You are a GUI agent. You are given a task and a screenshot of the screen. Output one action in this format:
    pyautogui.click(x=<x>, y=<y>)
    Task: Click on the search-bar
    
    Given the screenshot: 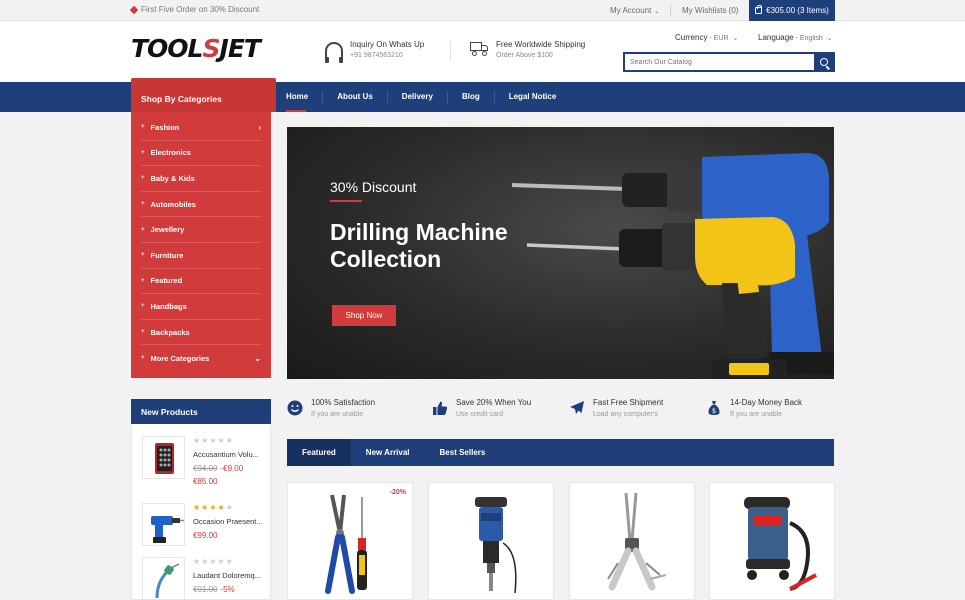 What is the action you would take?
    pyautogui.click(x=729, y=62)
    